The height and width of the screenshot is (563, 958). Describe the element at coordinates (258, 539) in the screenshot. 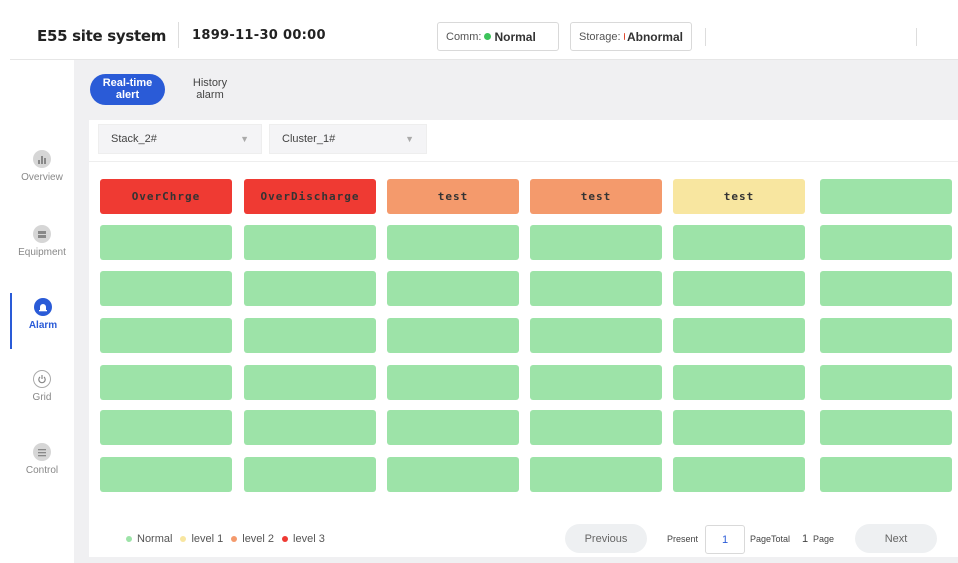

I see `legend-label: level 2` at that location.